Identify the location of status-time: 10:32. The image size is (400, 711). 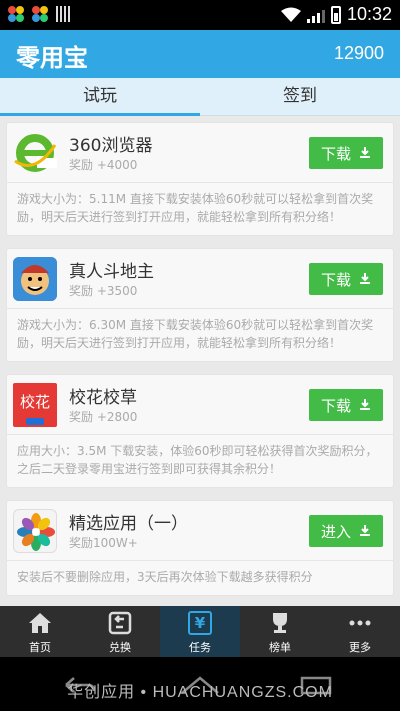
(369, 14).